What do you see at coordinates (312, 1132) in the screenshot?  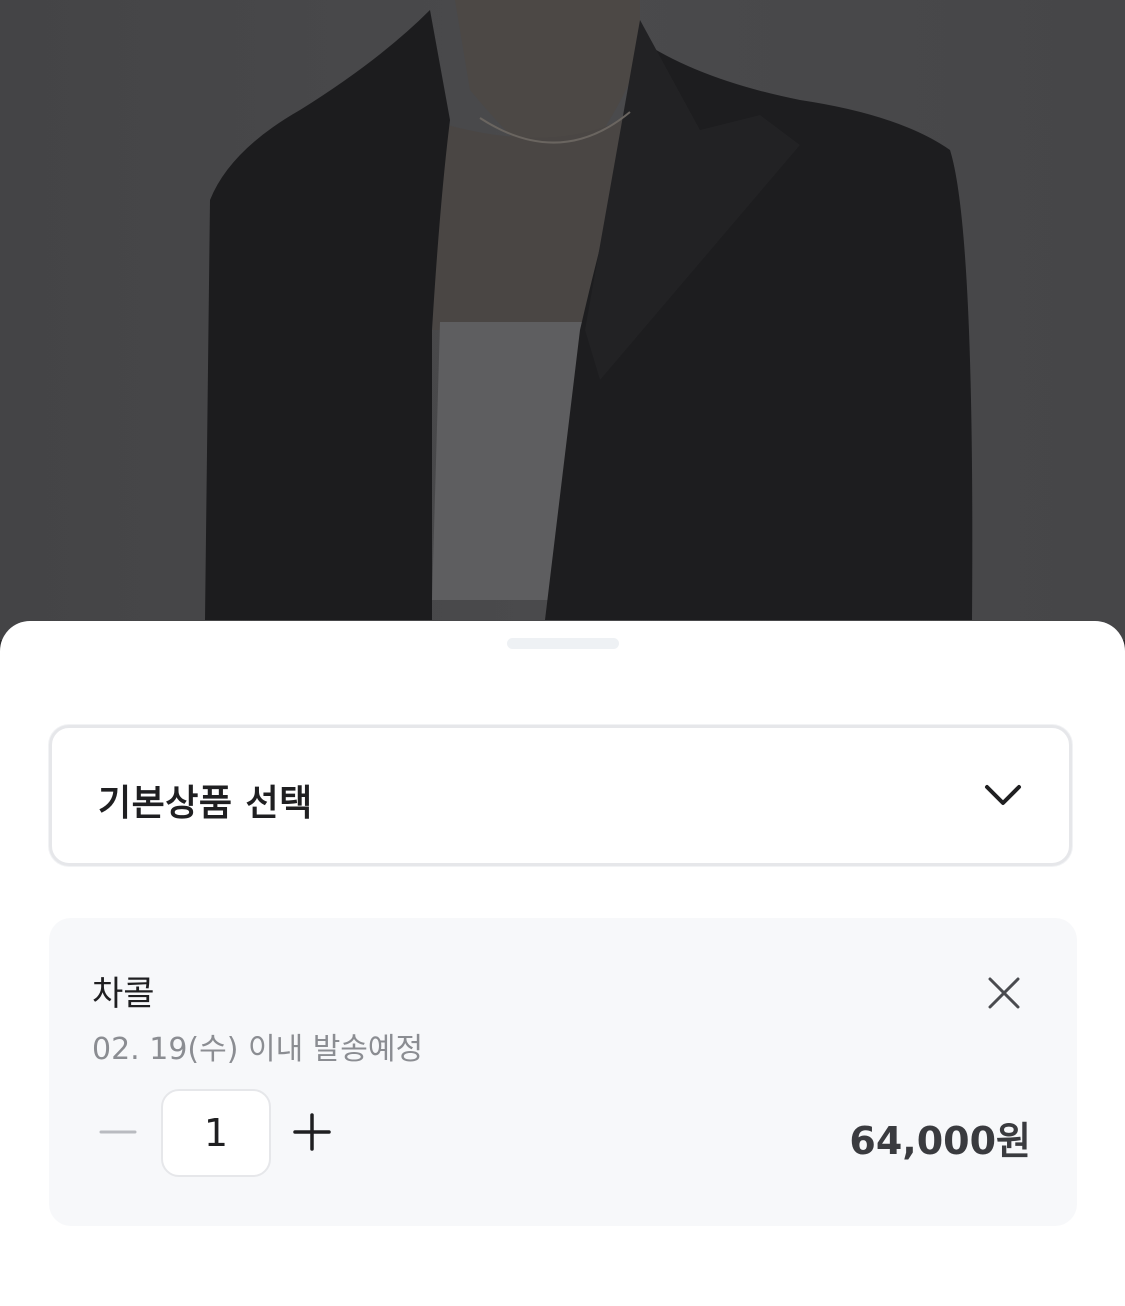 I see `plus-icon` at bounding box center [312, 1132].